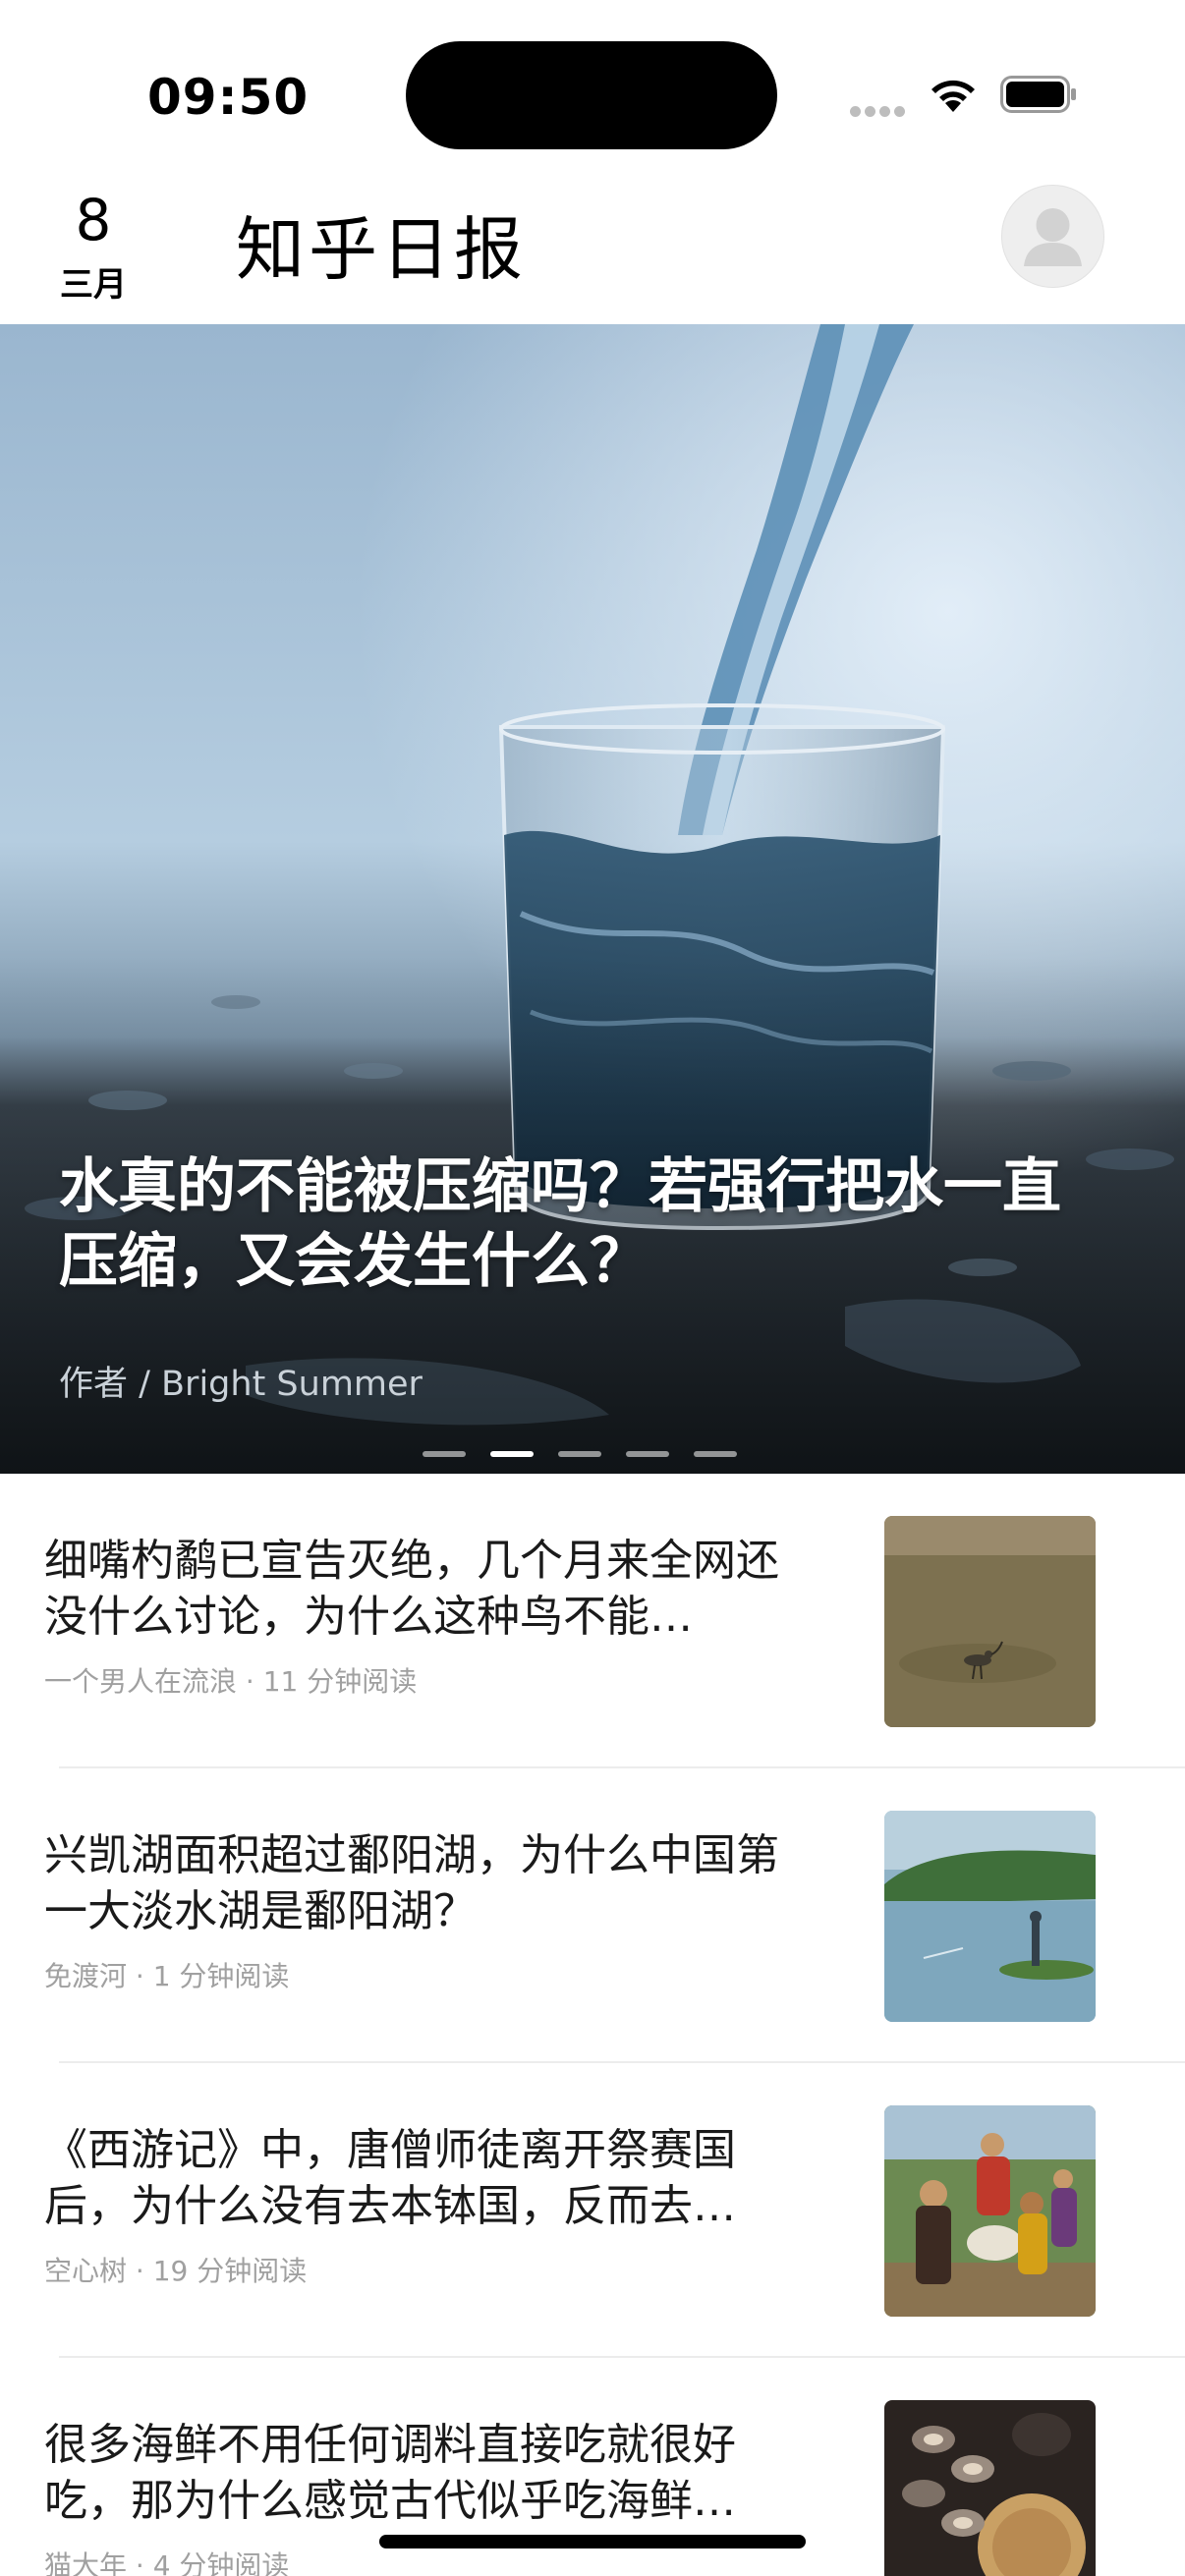  I want to click on hero-article-title: 水真的不能被压缩吗？若强行把水一直压缩，又会发生什么？, so click(579, 1224).